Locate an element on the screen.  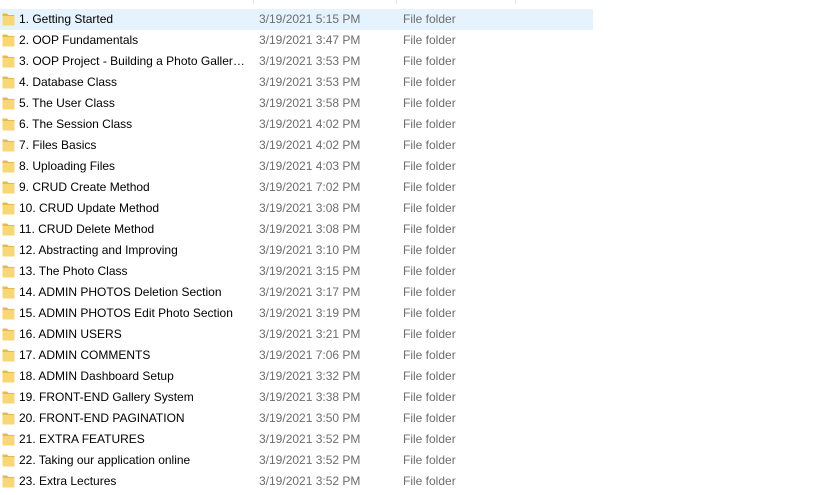
date-modified: 3/19/2021 3:21 PM is located at coordinates (310, 334).